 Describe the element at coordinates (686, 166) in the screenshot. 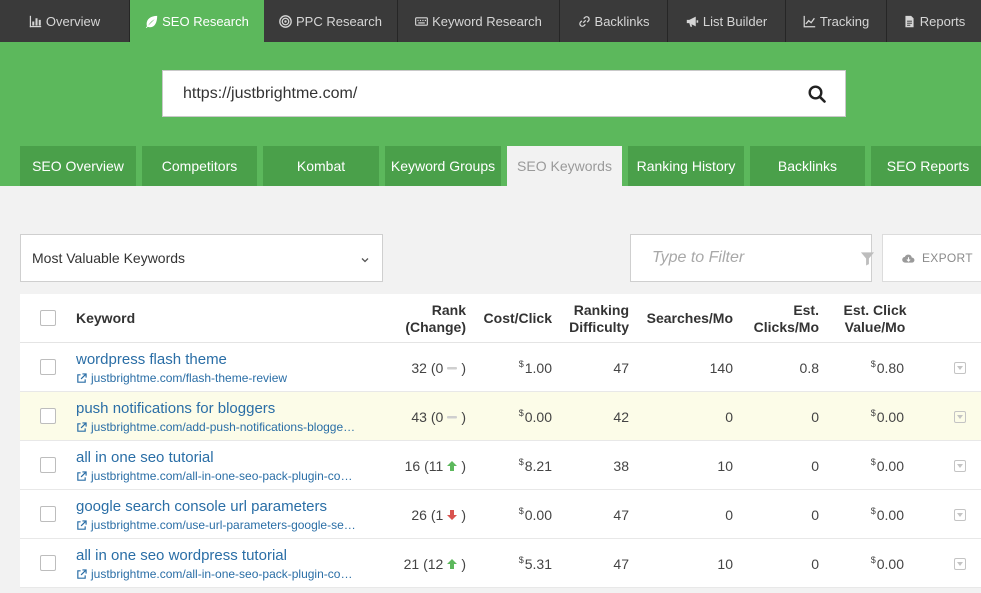

I see `subtab-ranking-history: Ranking History` at that location.